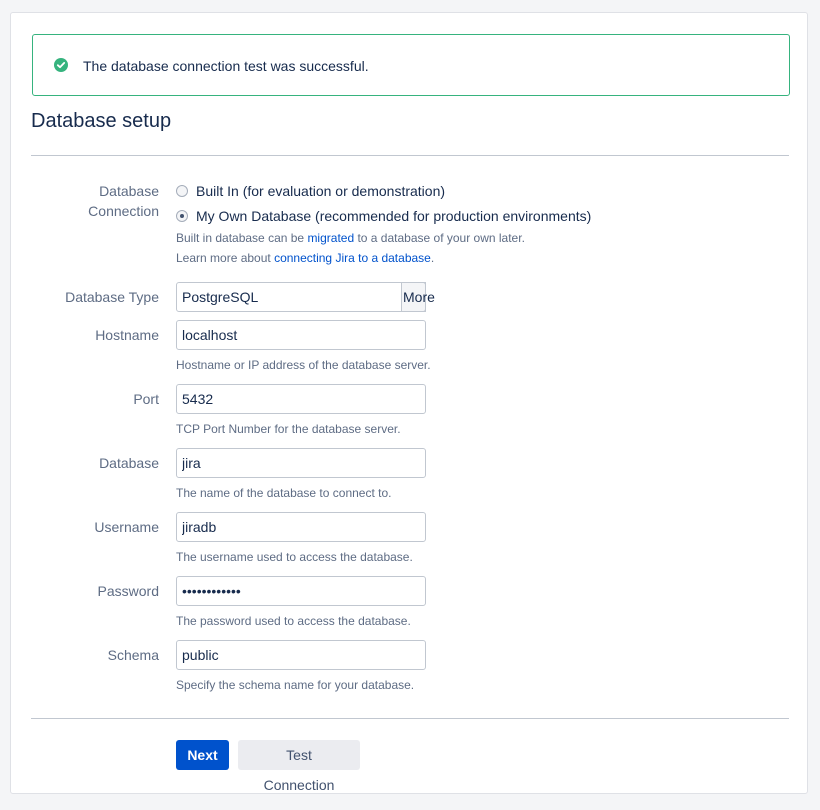 The height and width of the screenshot is (810, 820). I want to click on page-title: Database setup, so click(101, 121).